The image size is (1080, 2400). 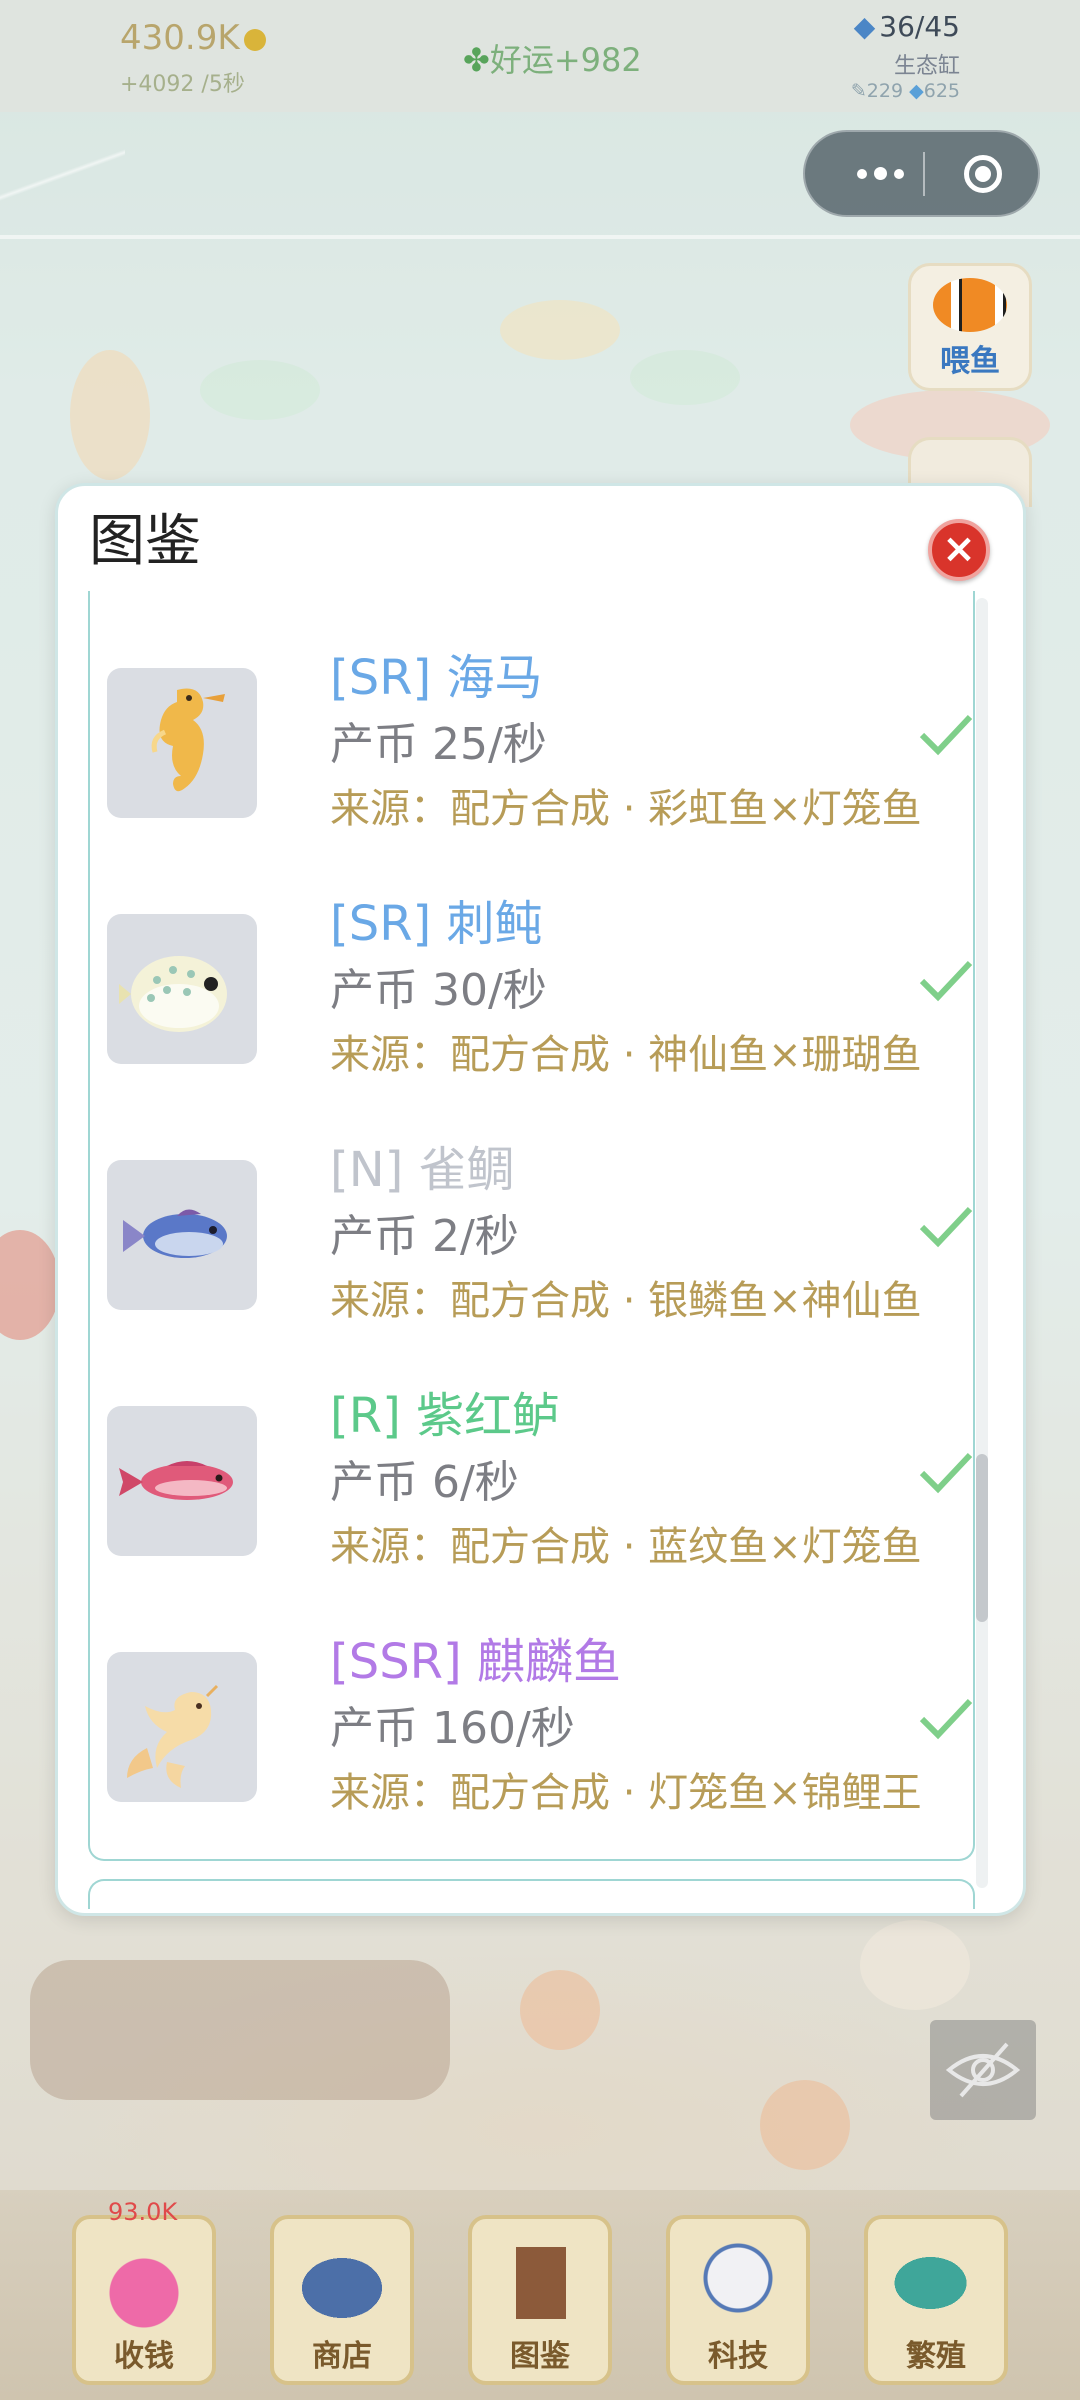 What do you see at coordinates (626, 1547) in the screenshot?
I see `fish-source: 来源：配方合成 · 蓝纹鱼×灯笼鱼` at bounding box center [626, 1547].